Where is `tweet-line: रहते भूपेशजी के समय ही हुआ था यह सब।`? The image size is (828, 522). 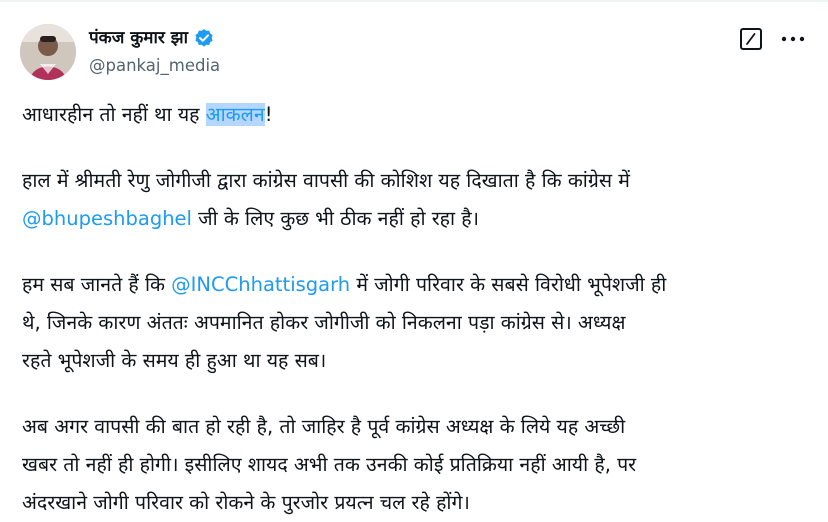 tweet-line: रहते भूपेशजी के समय ही हुआ था यह सब। is located at coordinates (174, 360).